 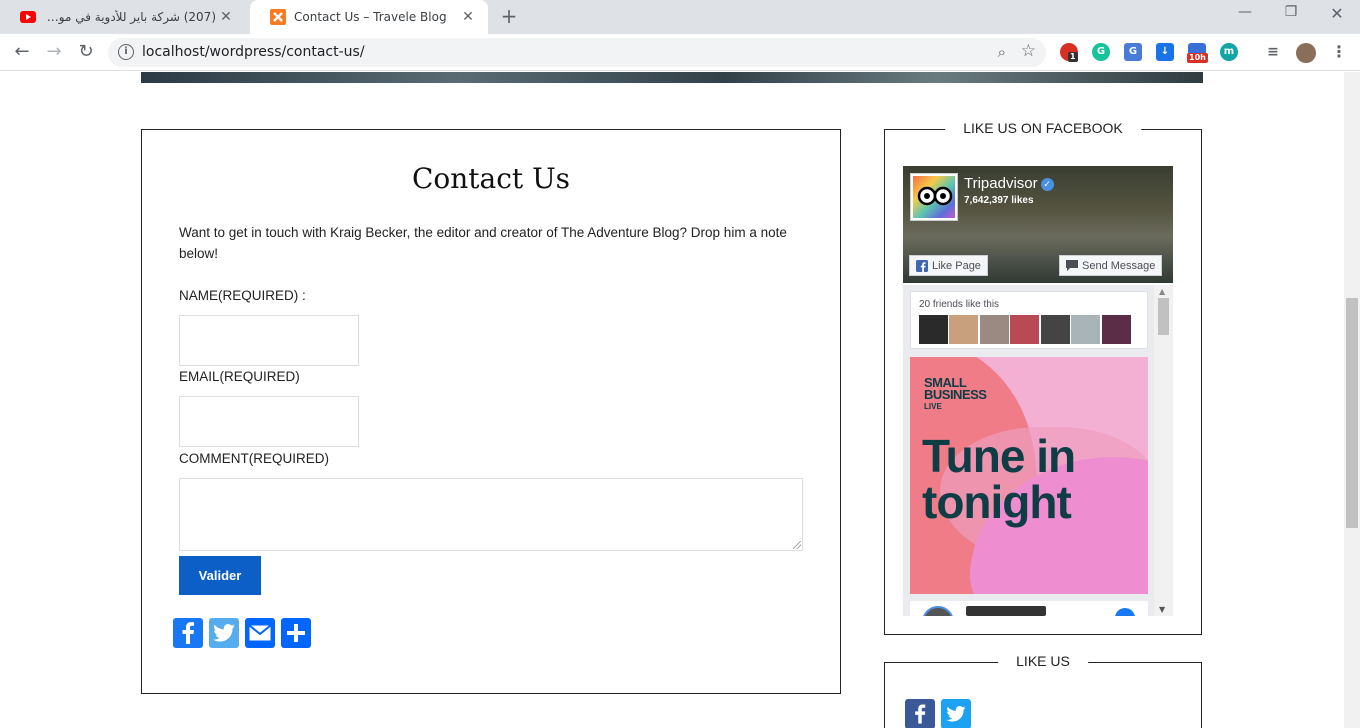 I want to click on tab-contact-us: Contact Us – Travele Blog ✕, so click(x=369, y=17).